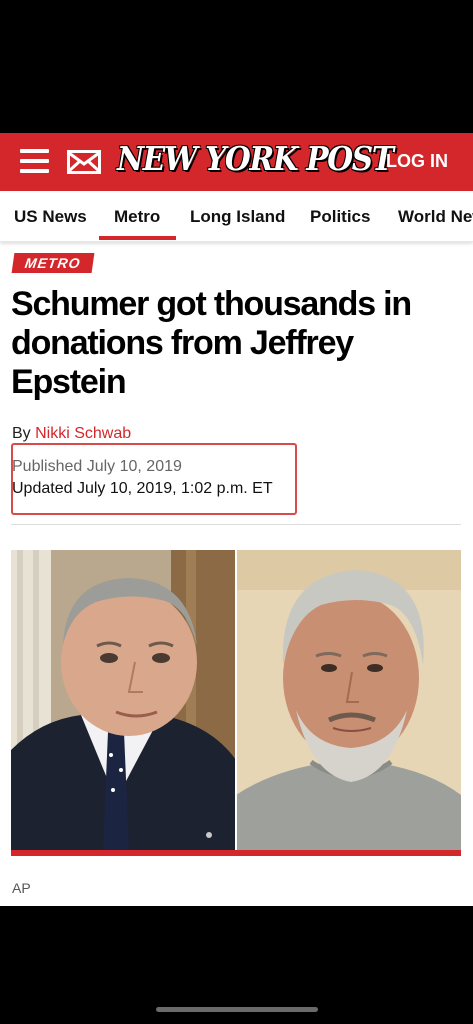 This screenshot has width=473, height=1024. What do you see at coordinates (83, 433) in the screenshot?
I see `author-link: Nikki Schwab` at bounding box center [83, 433].